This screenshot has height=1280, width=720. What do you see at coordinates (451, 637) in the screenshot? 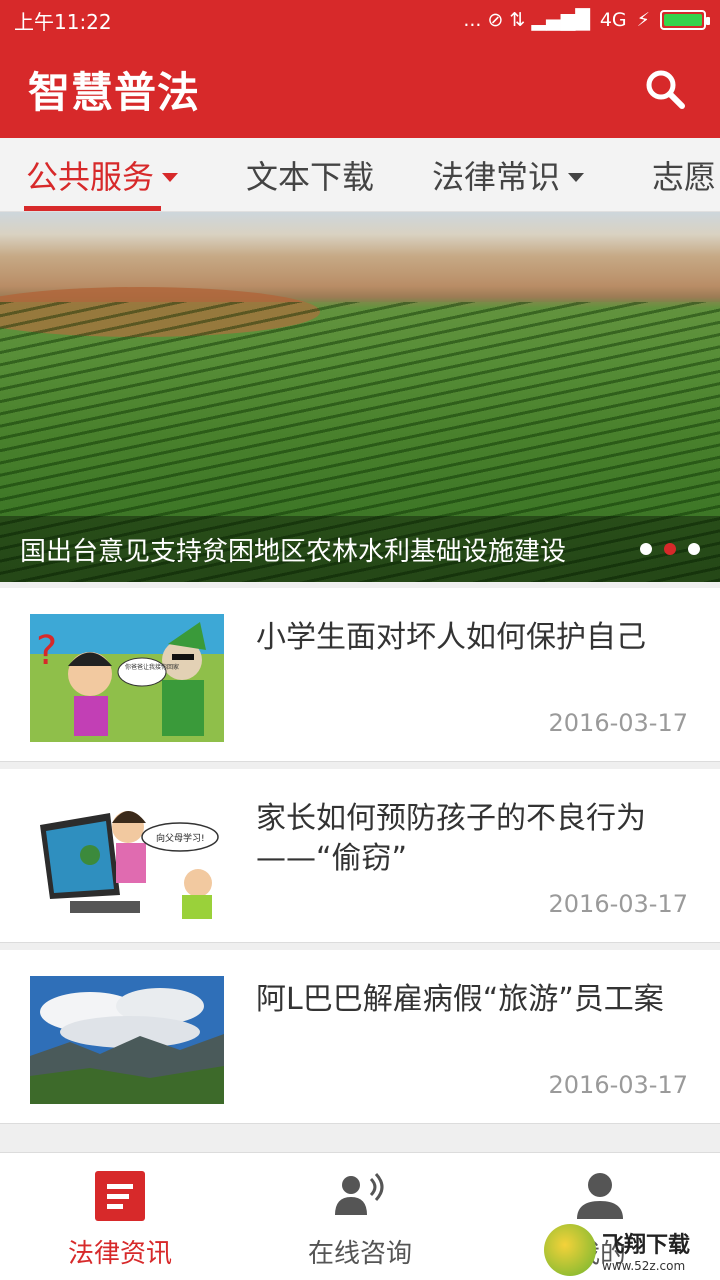
I see `news-title: 小学生面对坏人如何保护自己` at bounding box center [451, 637].